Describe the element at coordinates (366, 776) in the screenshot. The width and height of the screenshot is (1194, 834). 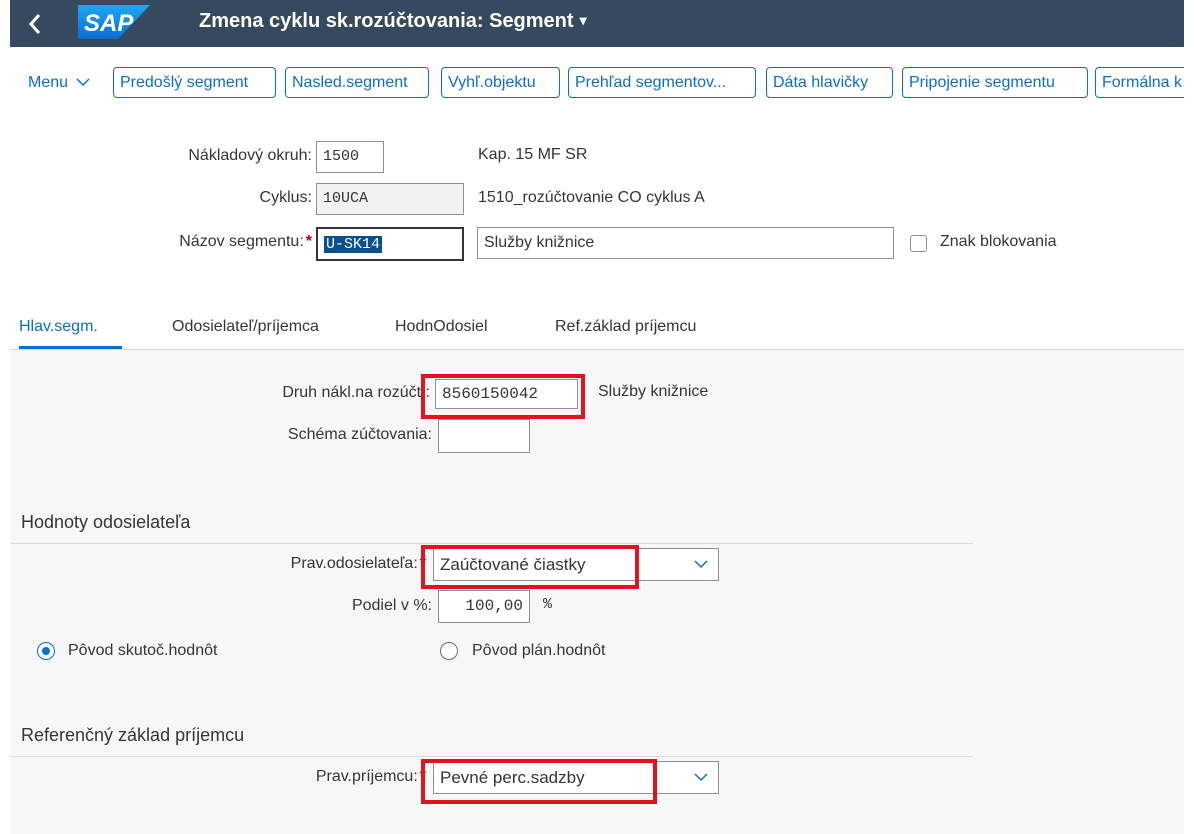
I see `receiver-rule-label-text: Prav.príjemcu:` at that location.